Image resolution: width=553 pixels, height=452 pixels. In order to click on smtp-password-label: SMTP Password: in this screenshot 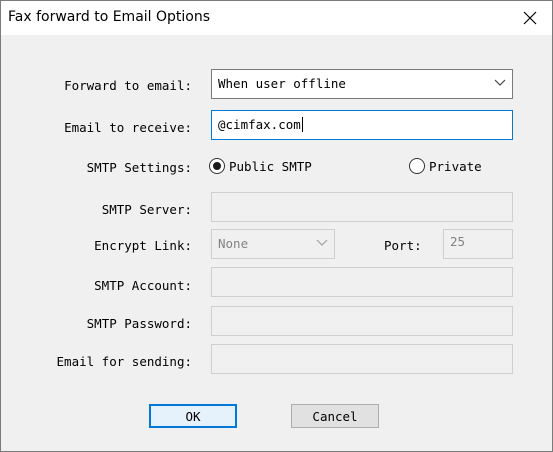, I will do `click(139, 323)`.